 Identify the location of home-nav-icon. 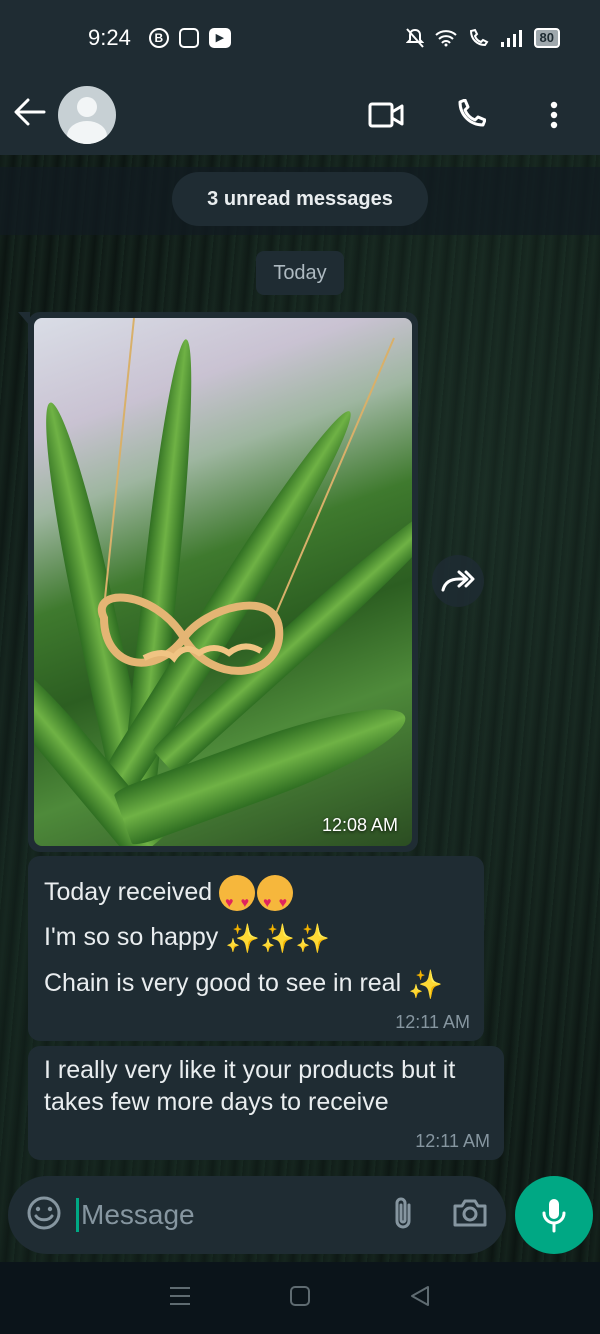
(300, 1298).